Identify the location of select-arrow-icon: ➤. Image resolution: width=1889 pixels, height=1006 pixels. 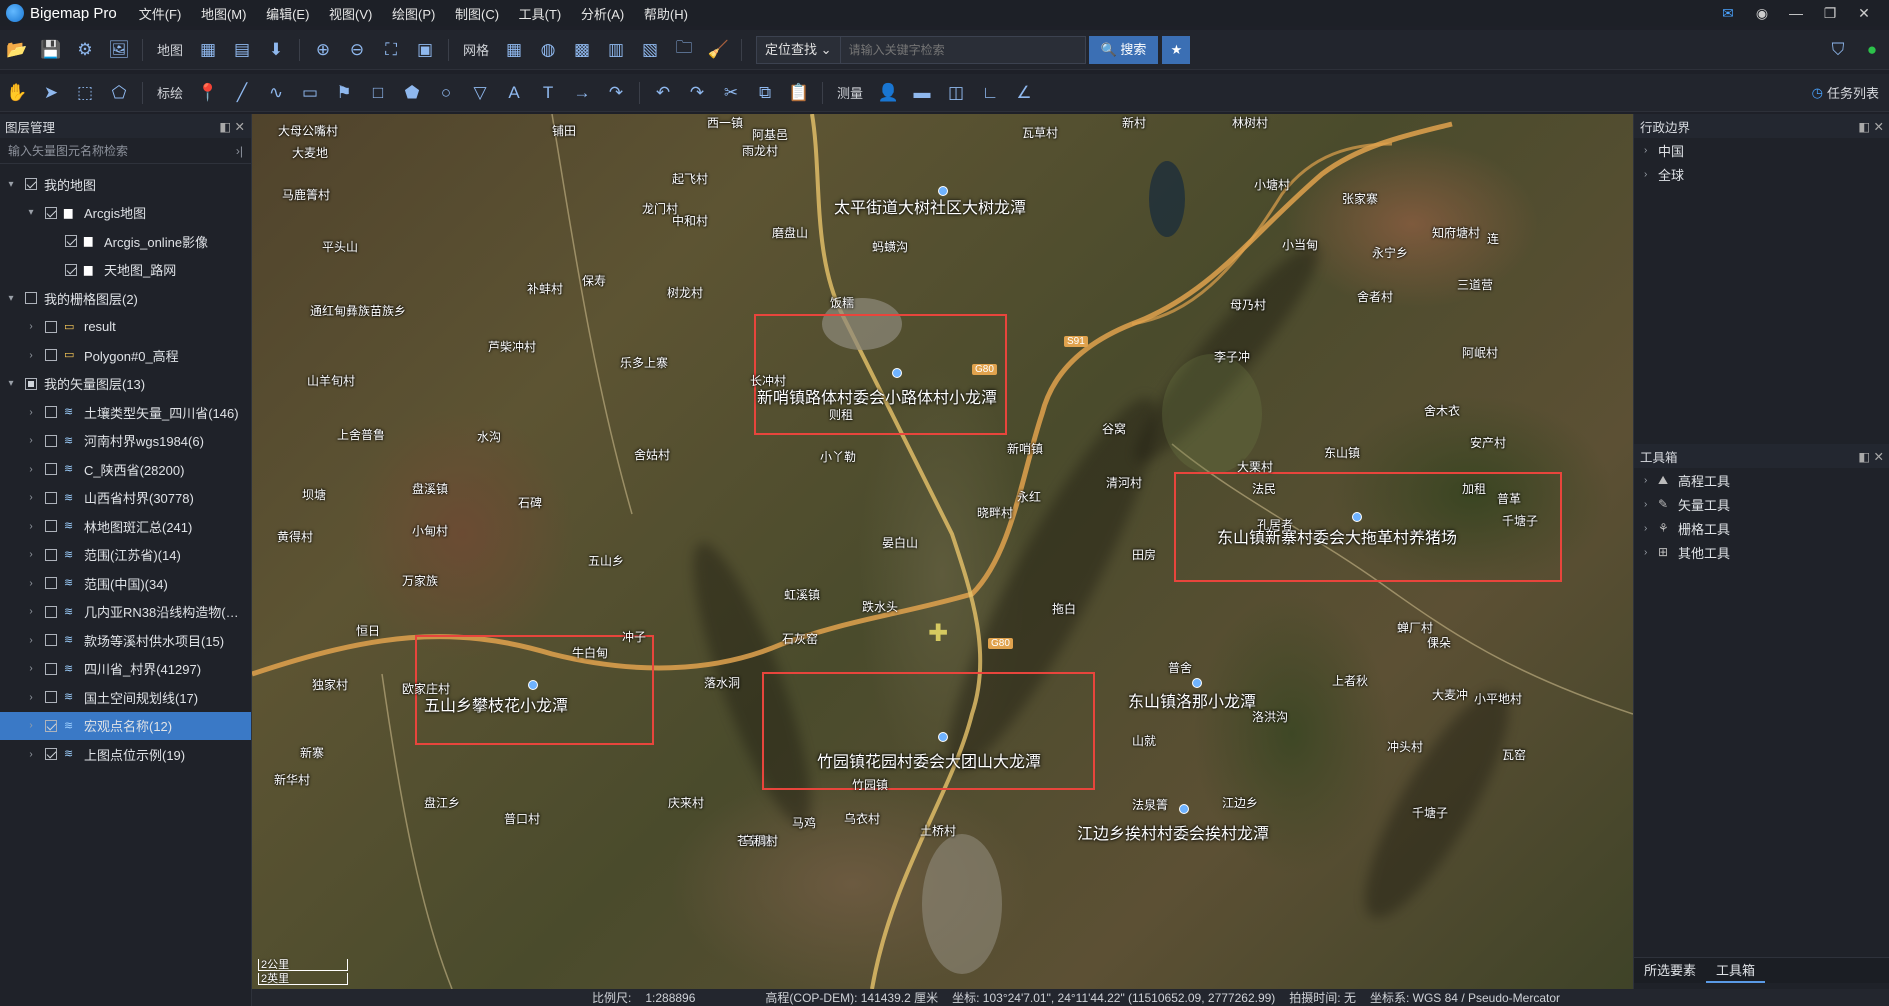
(51, 93).